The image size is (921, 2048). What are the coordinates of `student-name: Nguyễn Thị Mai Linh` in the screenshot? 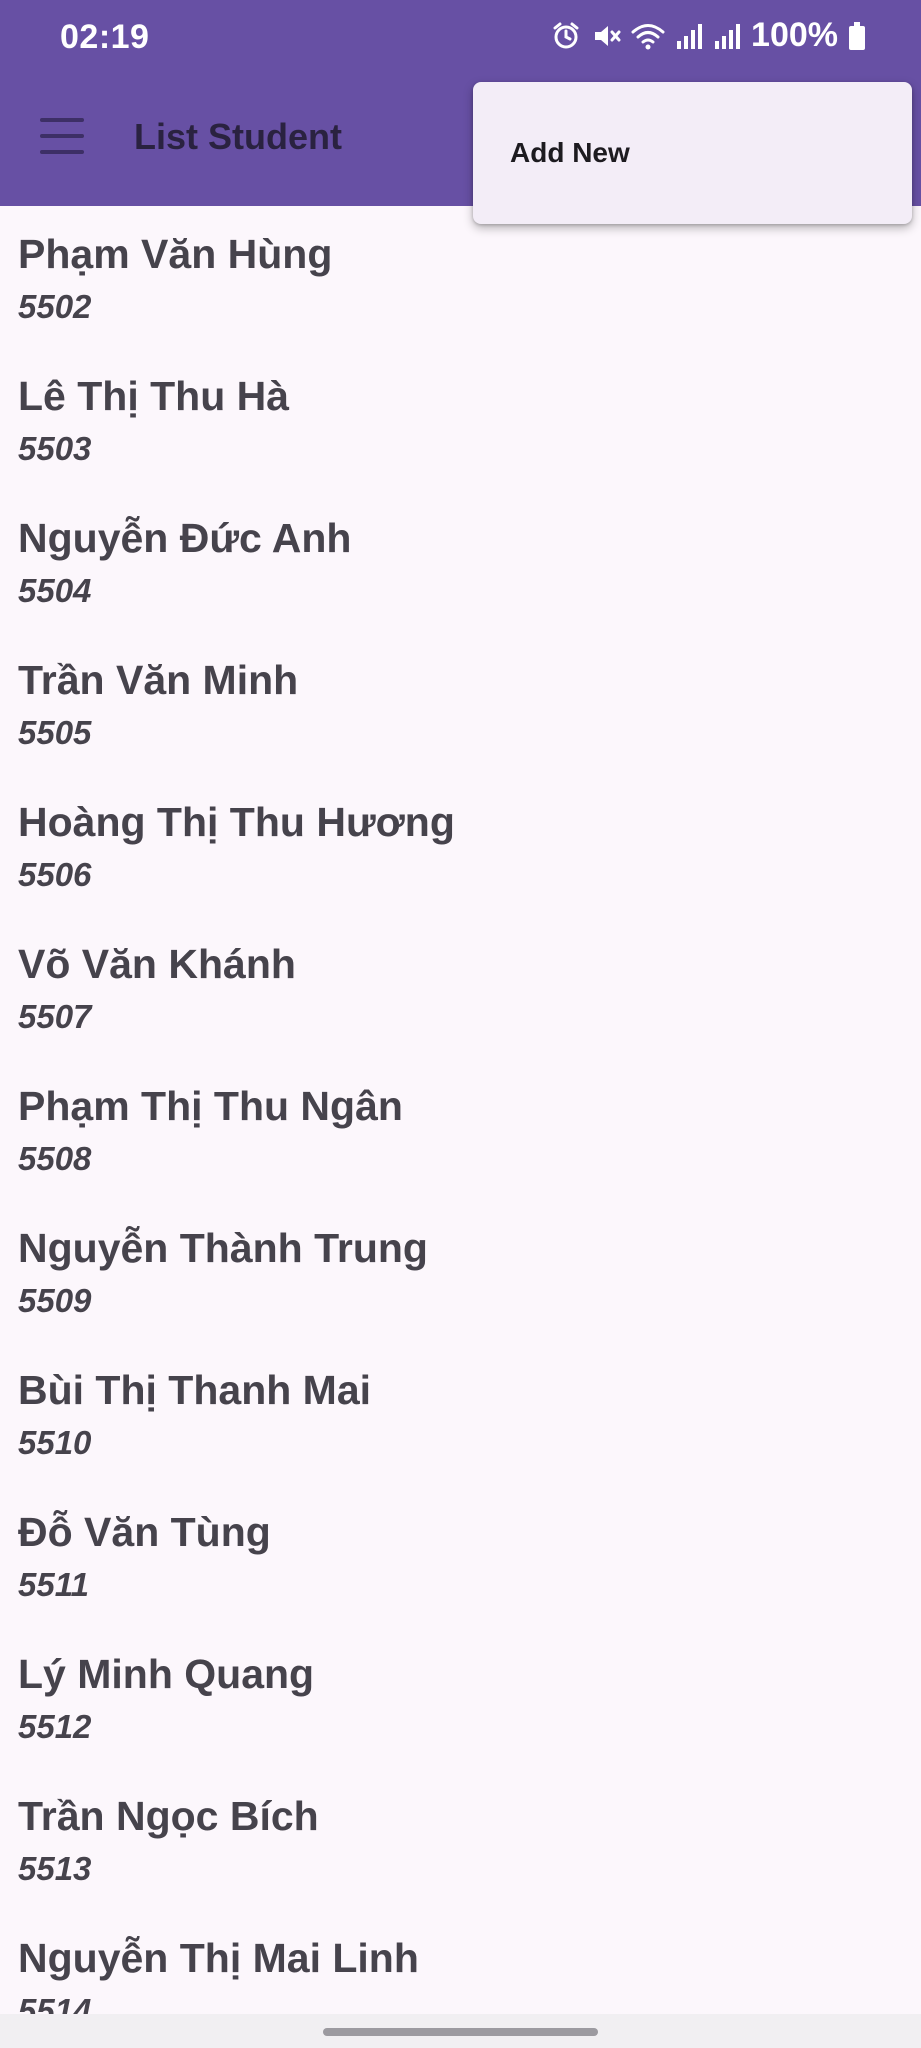 It's located at (218, 1958).